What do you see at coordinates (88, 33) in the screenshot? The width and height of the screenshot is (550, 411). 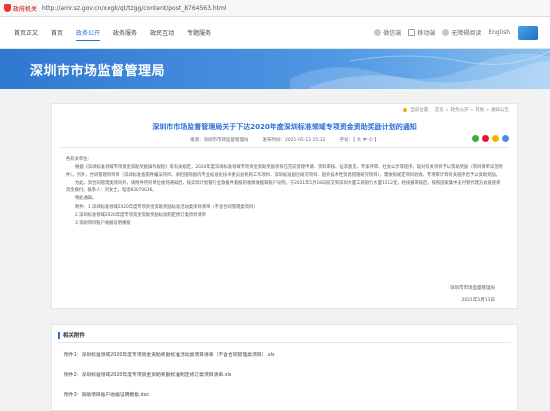 I see `nav-item-government-affairs: 政务公开` at bounding box center [88, 33].